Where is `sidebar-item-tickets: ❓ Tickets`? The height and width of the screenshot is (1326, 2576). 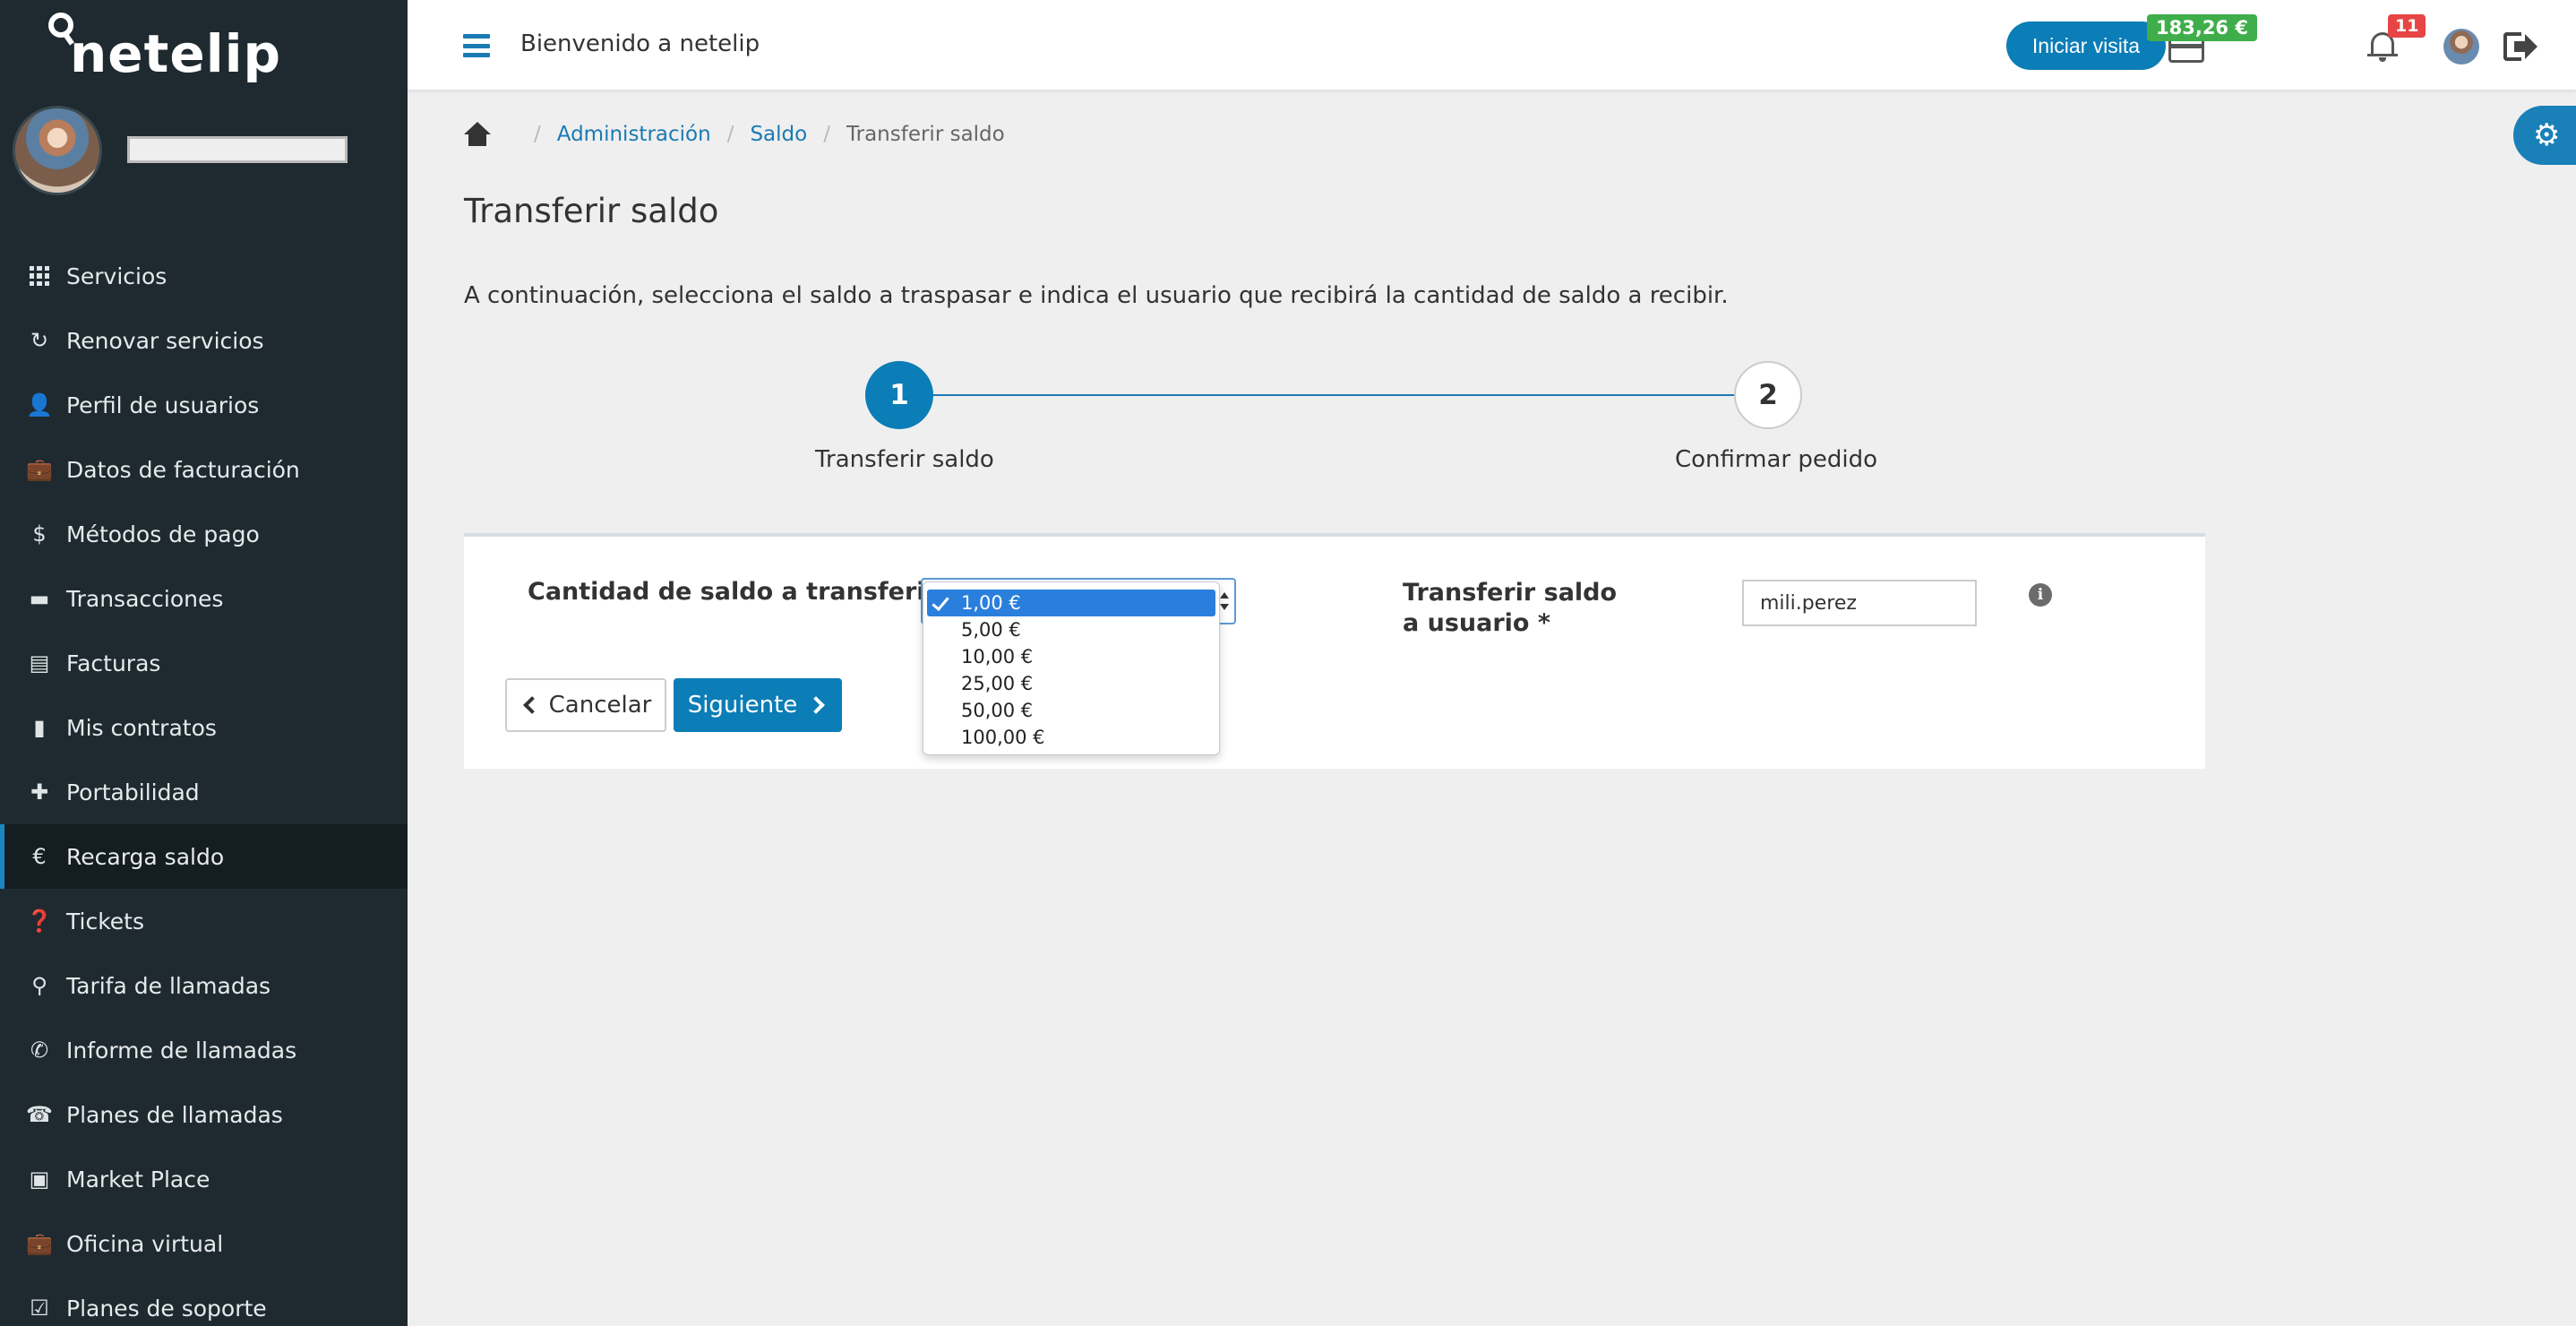
sidebar-item-tickets: ❓ Tickets is located at coordinates (204, 921).